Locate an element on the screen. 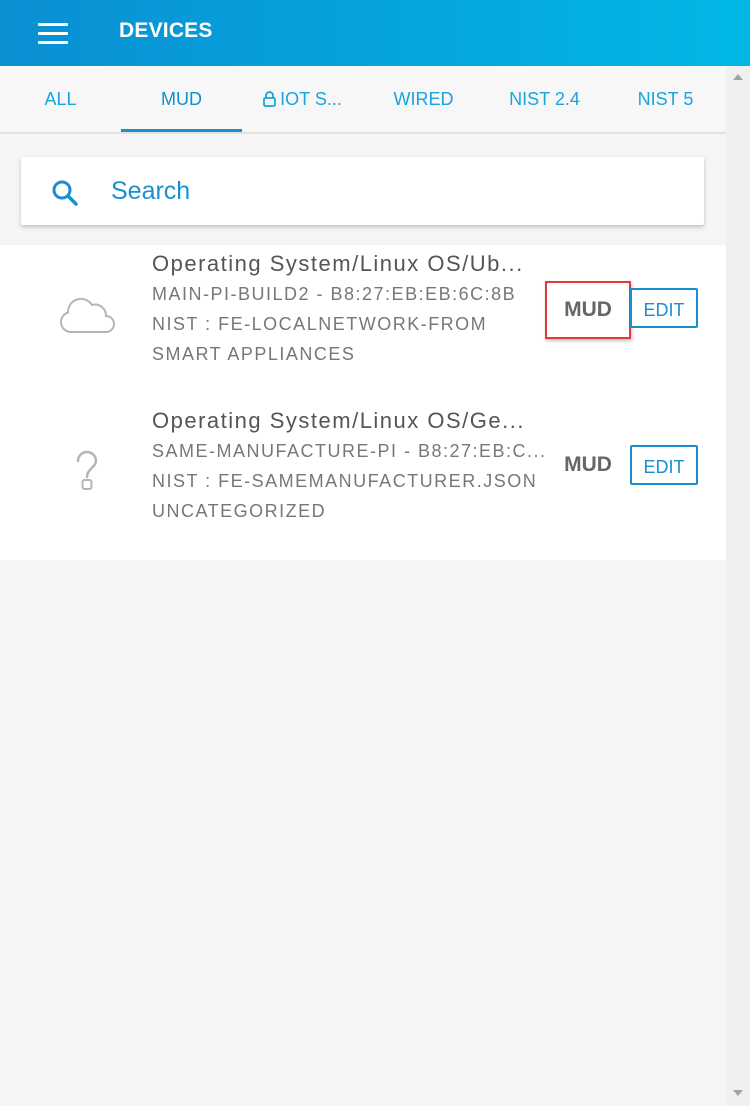 The image size is (750, 1106). search-bar is located at coordinates (362, 191).